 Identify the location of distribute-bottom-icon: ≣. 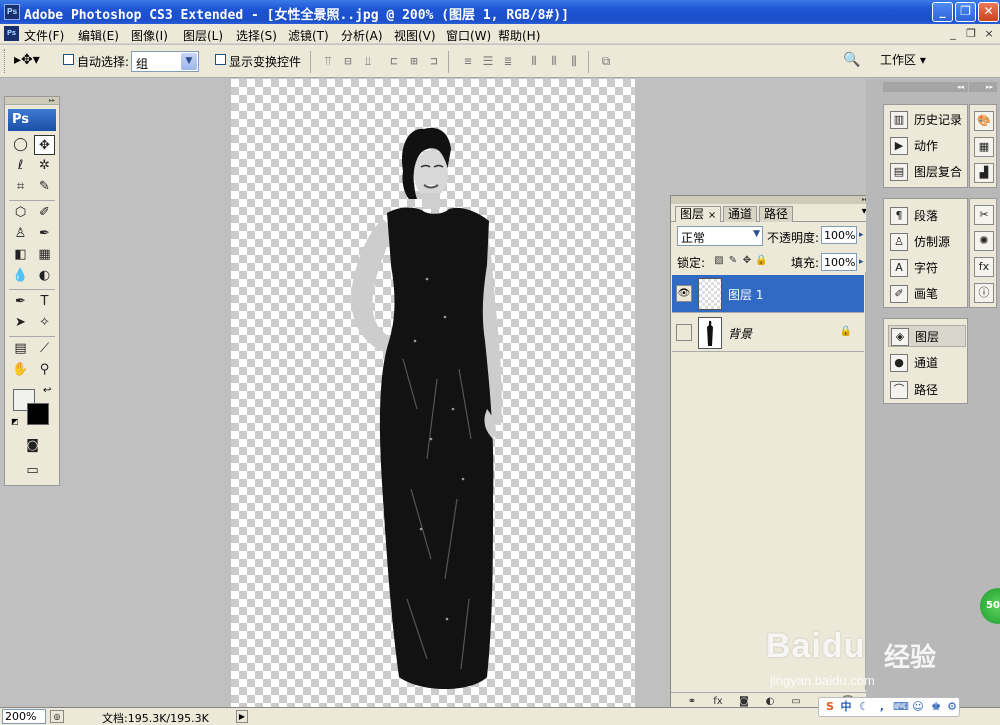
(508, 61).